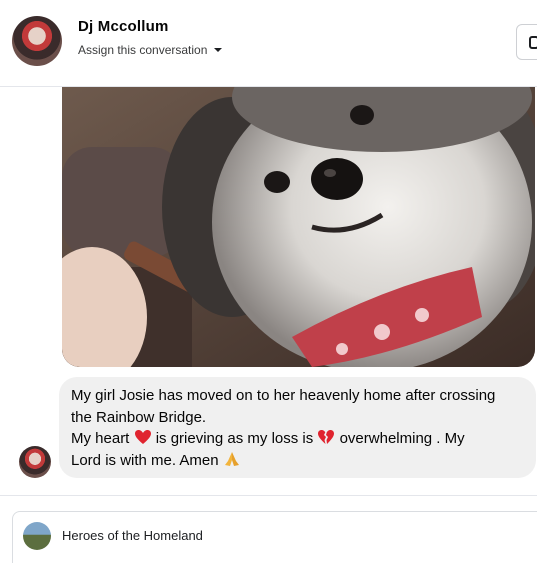 This screenshot has height=563, width=537. Describe the element at coordinates (268, 495) in the screenshot. I see `section-divider` at that location.